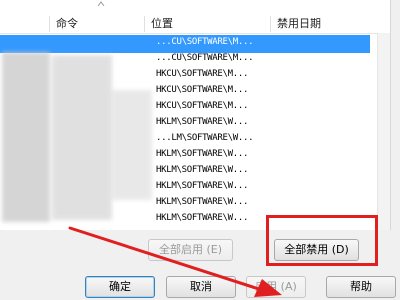 This screenshot has width=400, height=300. I want to click on column-header-disable-date: 禁用日期, so click(330, 24).